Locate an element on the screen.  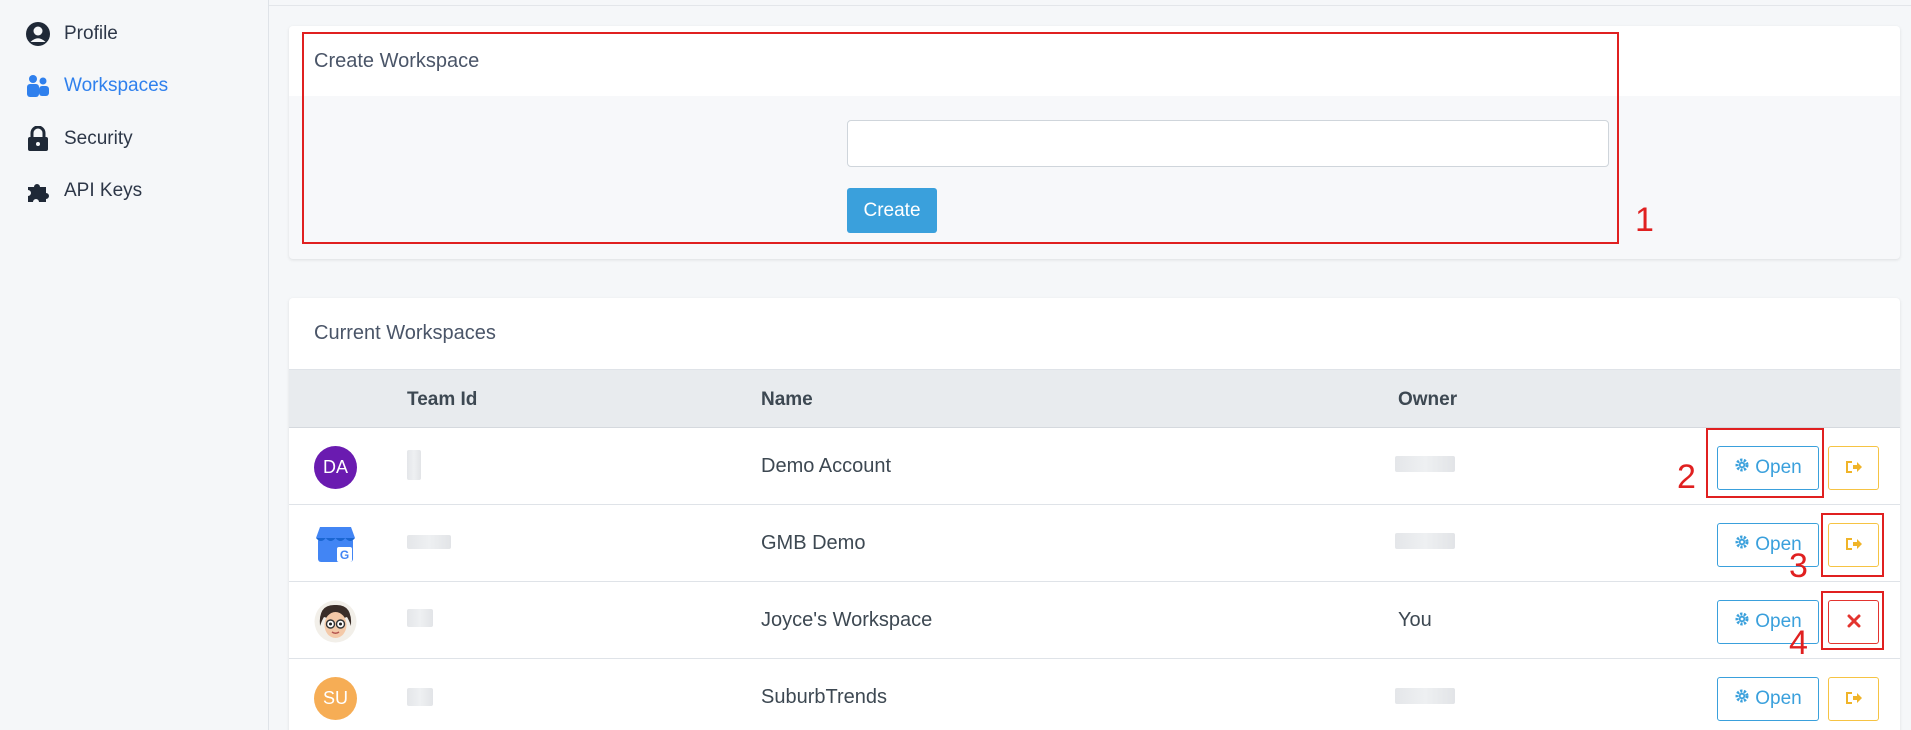
sidebar: Profile Workspaces Security API Keys is located at coordinates (134, 365).